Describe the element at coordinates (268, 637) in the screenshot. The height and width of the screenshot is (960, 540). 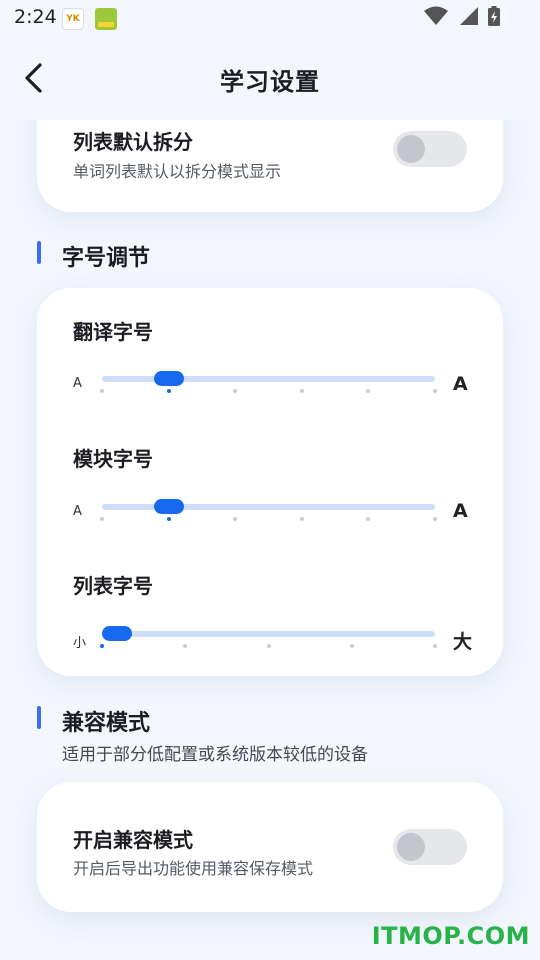
I see `list-font-slider` at that location.